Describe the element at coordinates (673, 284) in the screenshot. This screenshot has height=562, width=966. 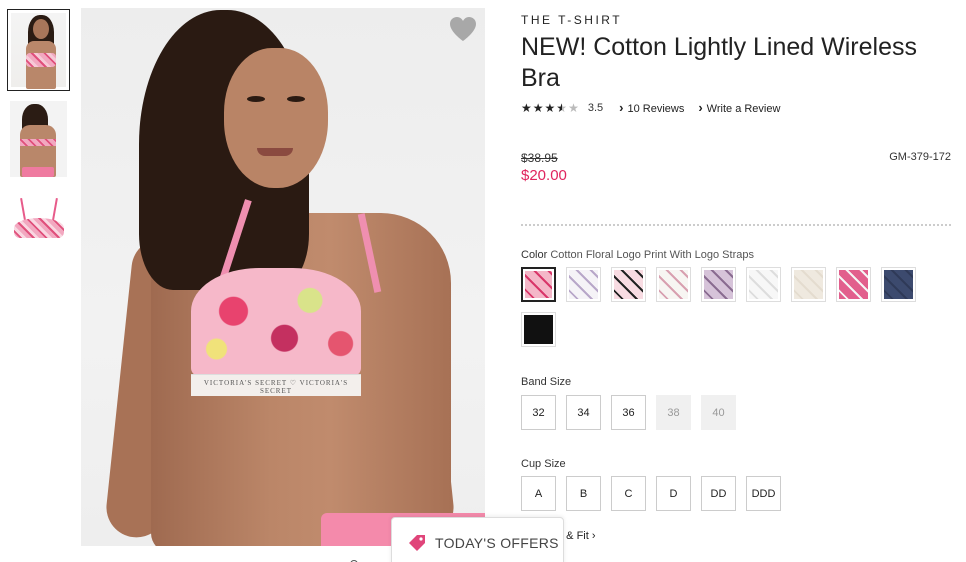
I see `color-swatch-white-script-print` at that location.